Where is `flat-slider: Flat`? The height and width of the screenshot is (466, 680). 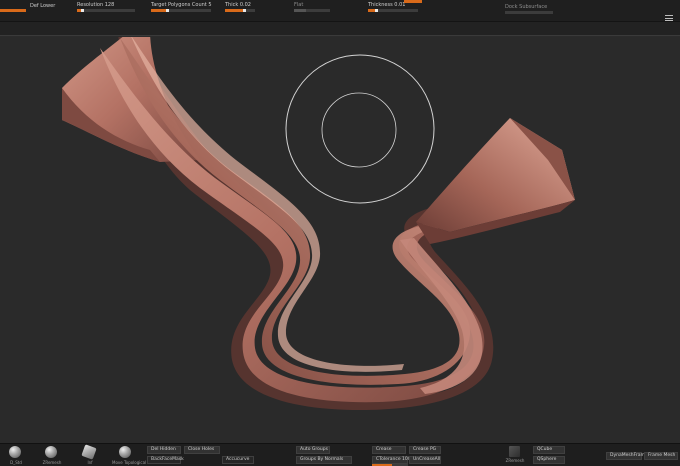 flat-slider: Flat is located at coordinates (312, 8).